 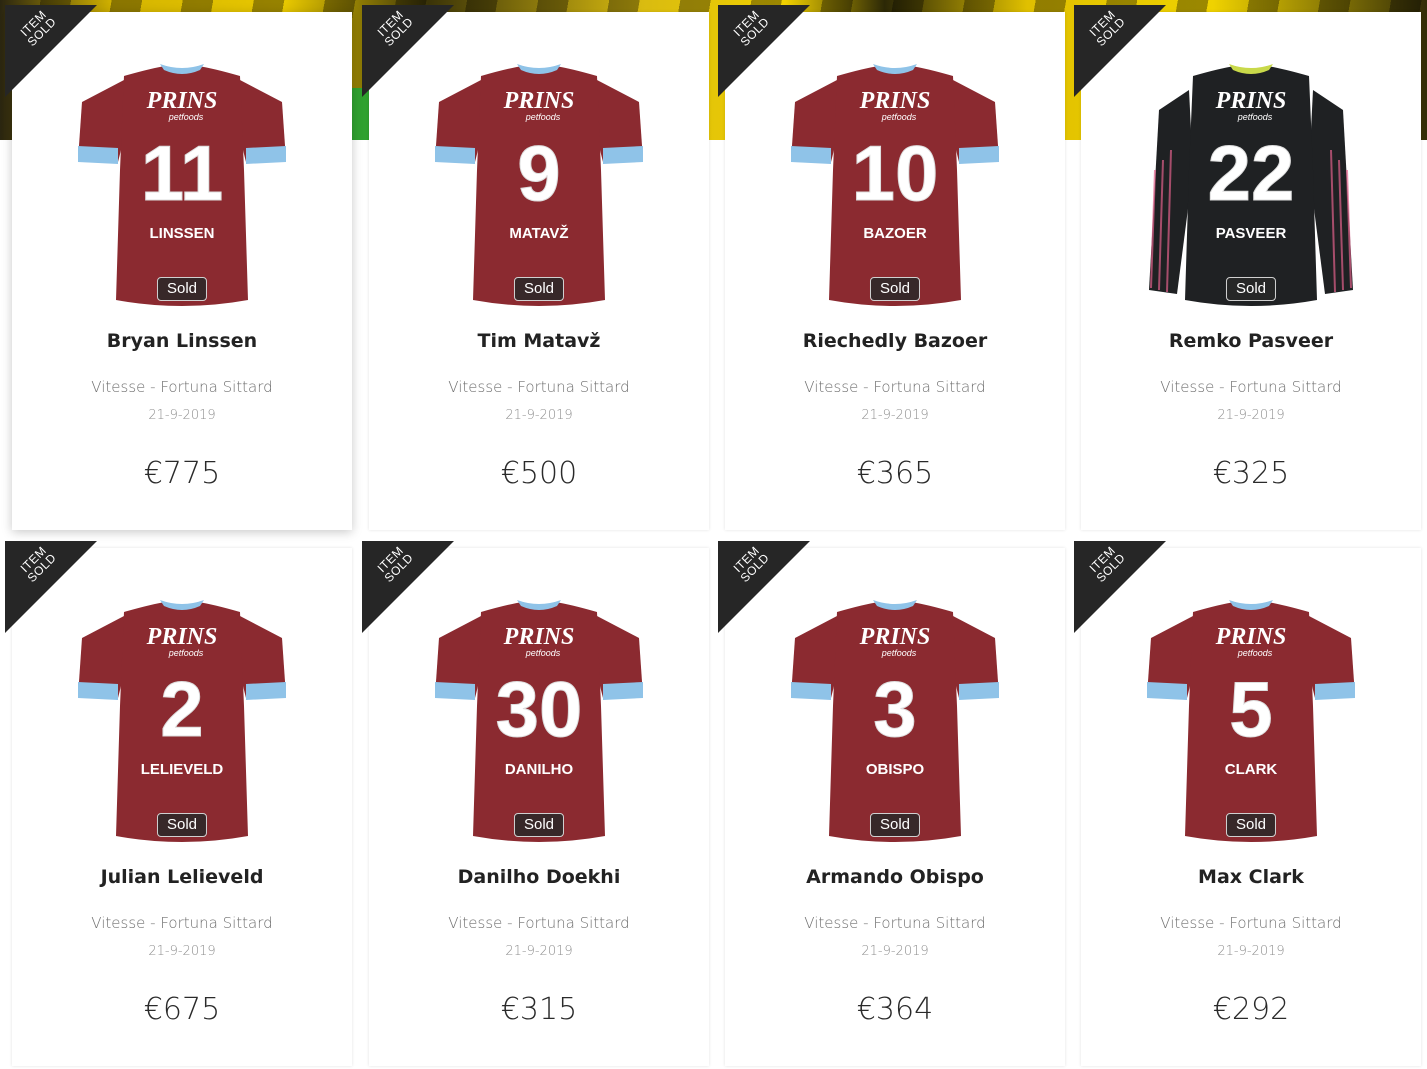 What do you see at coordinates (182, 173) in the screenshot?
I see `svg-text: 11` at bounding box center [182, 173].